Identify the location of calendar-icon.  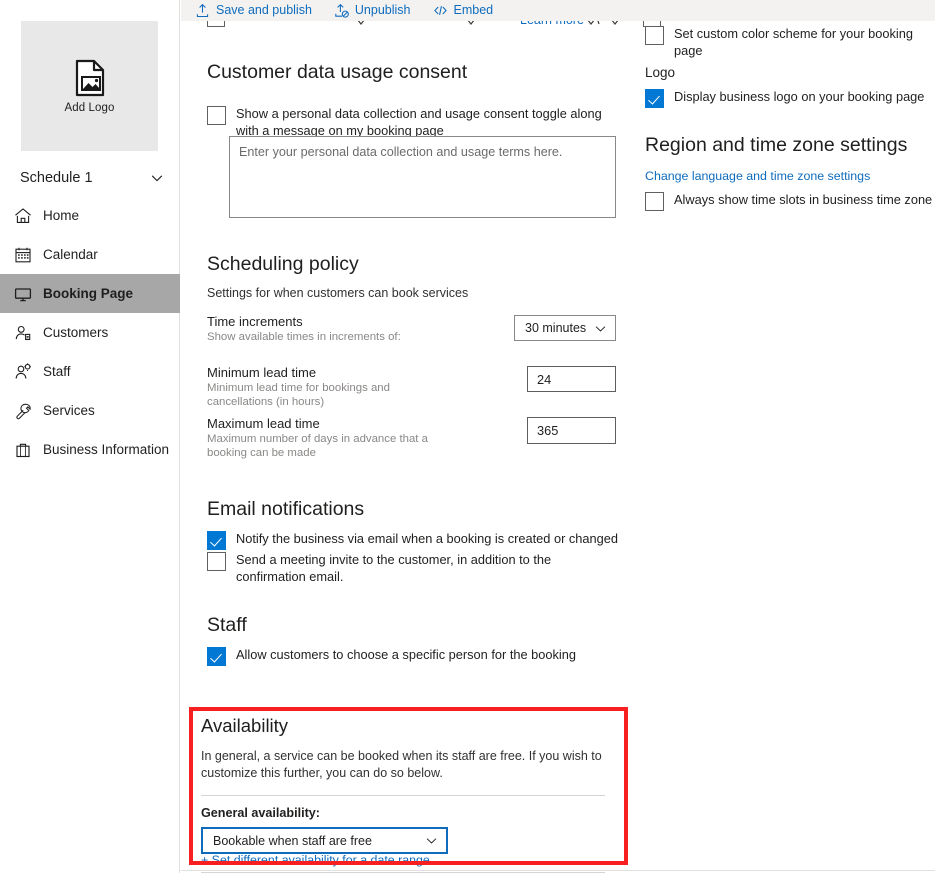
(23, 255).